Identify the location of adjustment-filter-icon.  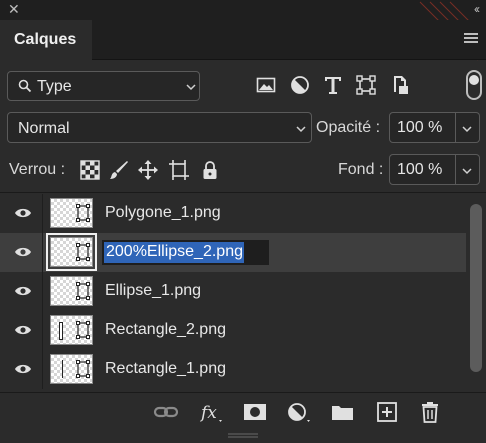
(300, 85).